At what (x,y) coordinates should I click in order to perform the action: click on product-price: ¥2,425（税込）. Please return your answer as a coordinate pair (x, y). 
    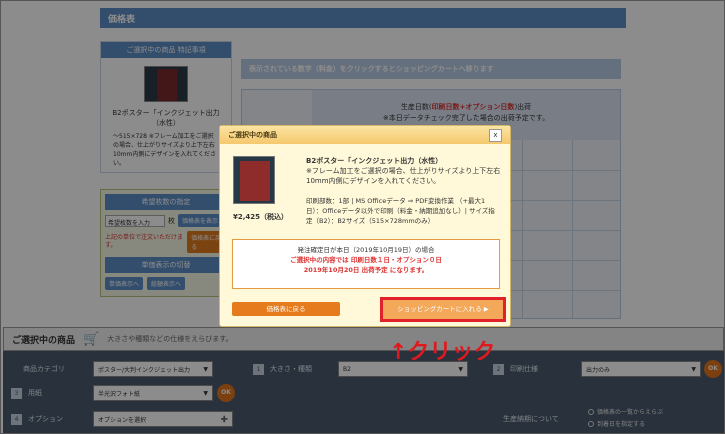
    Looking at the image, I should click on (261, 217).